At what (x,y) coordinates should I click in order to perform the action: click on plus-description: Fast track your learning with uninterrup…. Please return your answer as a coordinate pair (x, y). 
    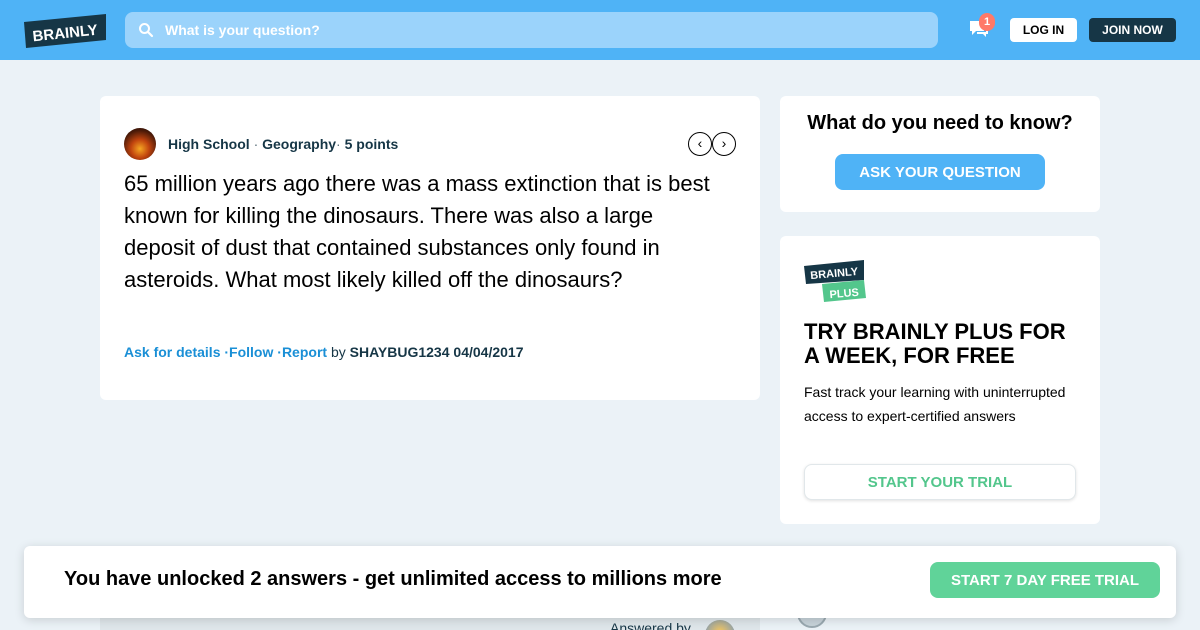
    Looking at the image, I should click on (935, 404).